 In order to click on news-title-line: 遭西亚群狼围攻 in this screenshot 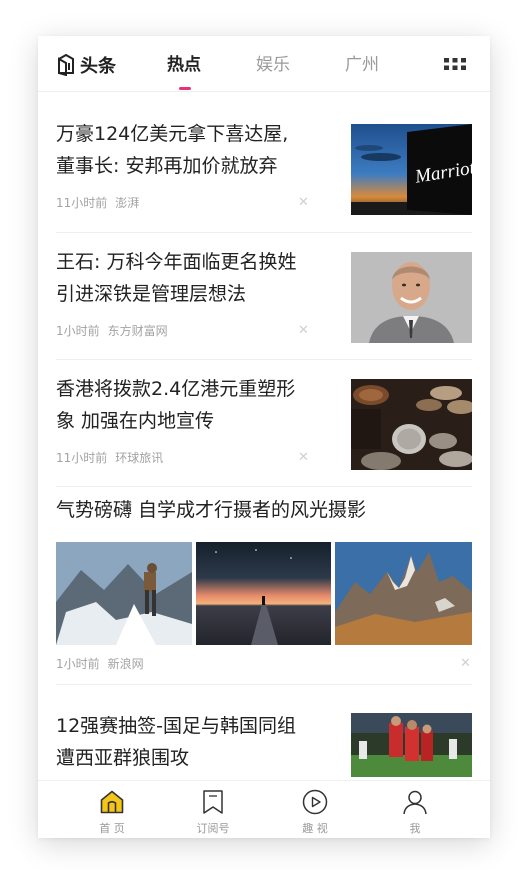, I will do `click(123, 758)`.